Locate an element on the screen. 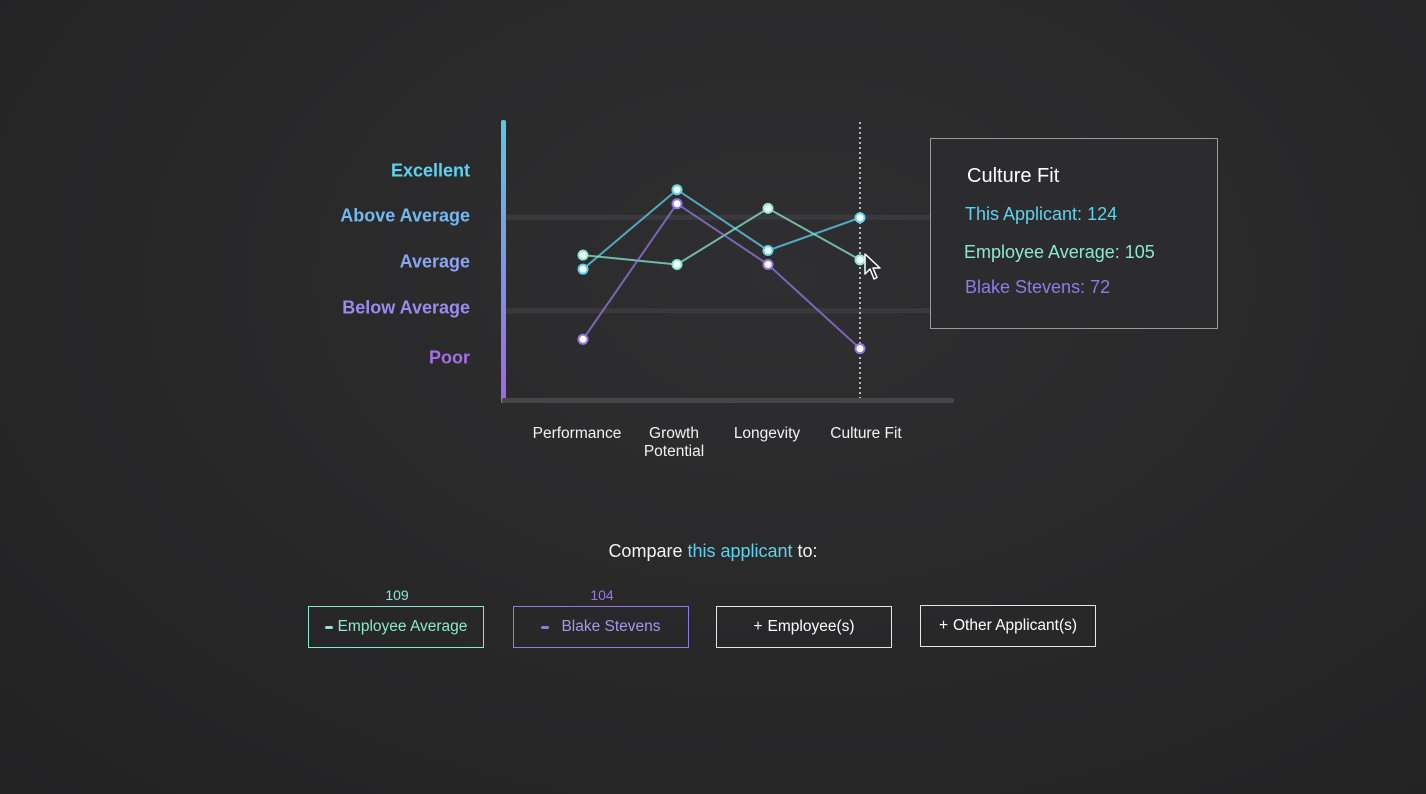  add-other-applicants-label: Other Applicant(s) is located at coordinates (1015, 625).